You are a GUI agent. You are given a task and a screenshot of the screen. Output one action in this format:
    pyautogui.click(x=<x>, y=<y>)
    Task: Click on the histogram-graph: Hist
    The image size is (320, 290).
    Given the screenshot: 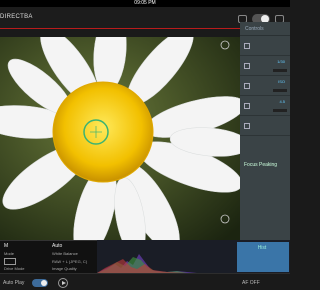 What is the action you would take?
    pyautogui.click(x=193, y=256)
    